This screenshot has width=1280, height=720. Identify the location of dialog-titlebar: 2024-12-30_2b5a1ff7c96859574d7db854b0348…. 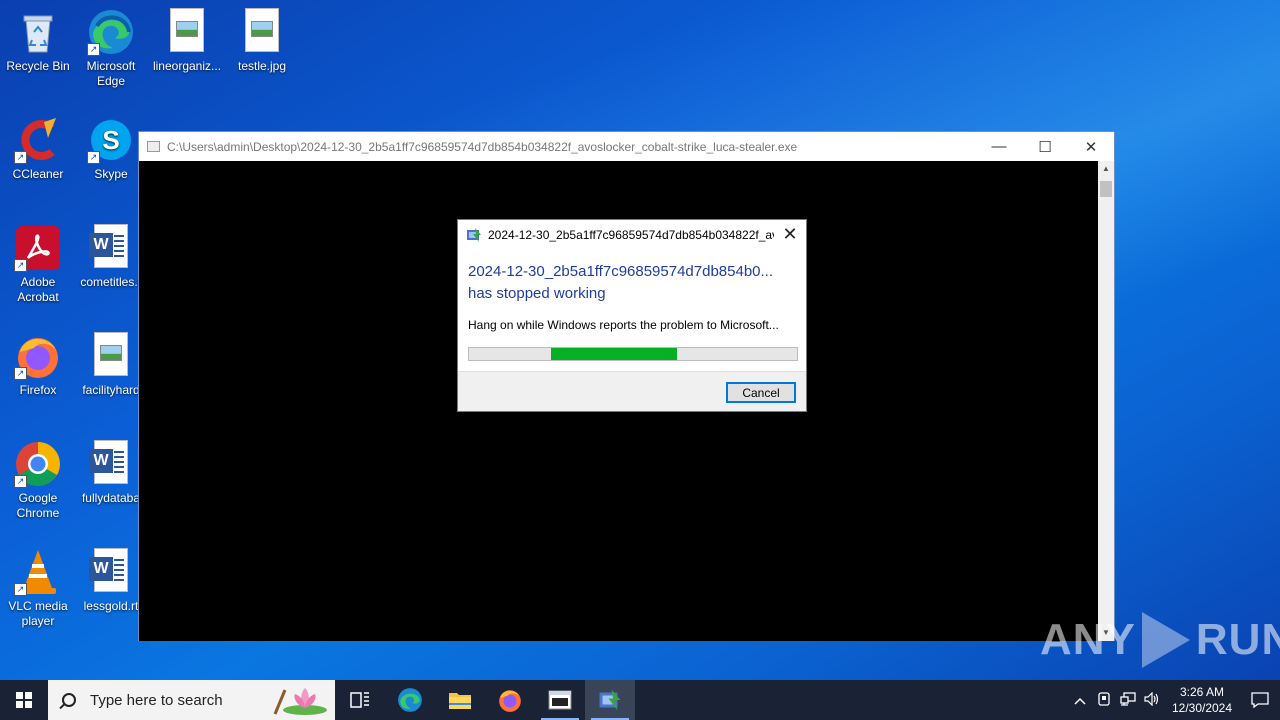
(632, 234).